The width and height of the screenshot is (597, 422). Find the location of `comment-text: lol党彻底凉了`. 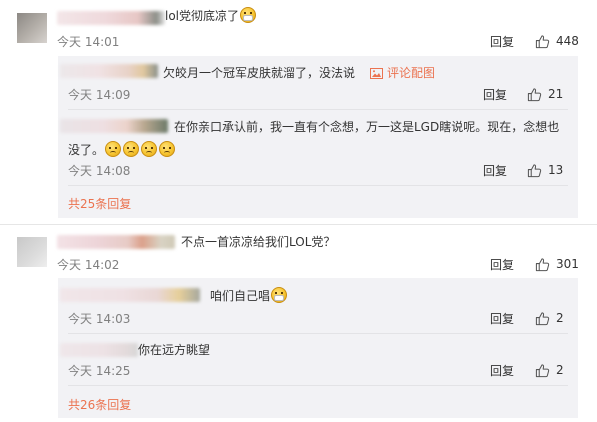

comment-text: lol党彻底凉了 is located at coordinates (211, 16).